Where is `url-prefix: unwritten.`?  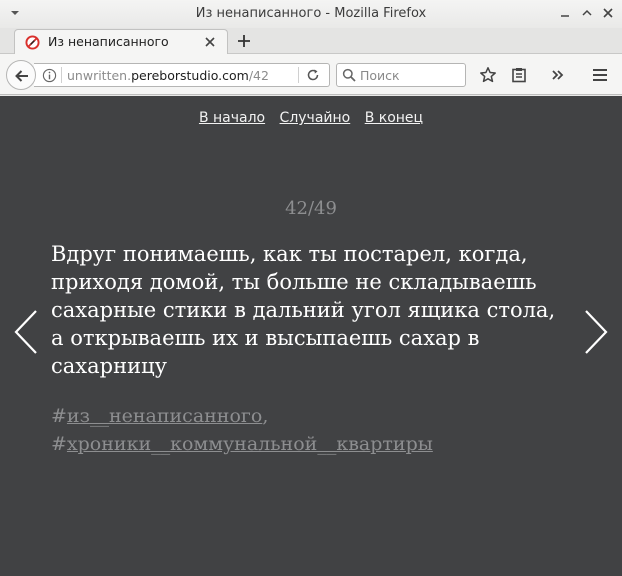 url-prefix: unwritten. is located at coordinates (99, 75).